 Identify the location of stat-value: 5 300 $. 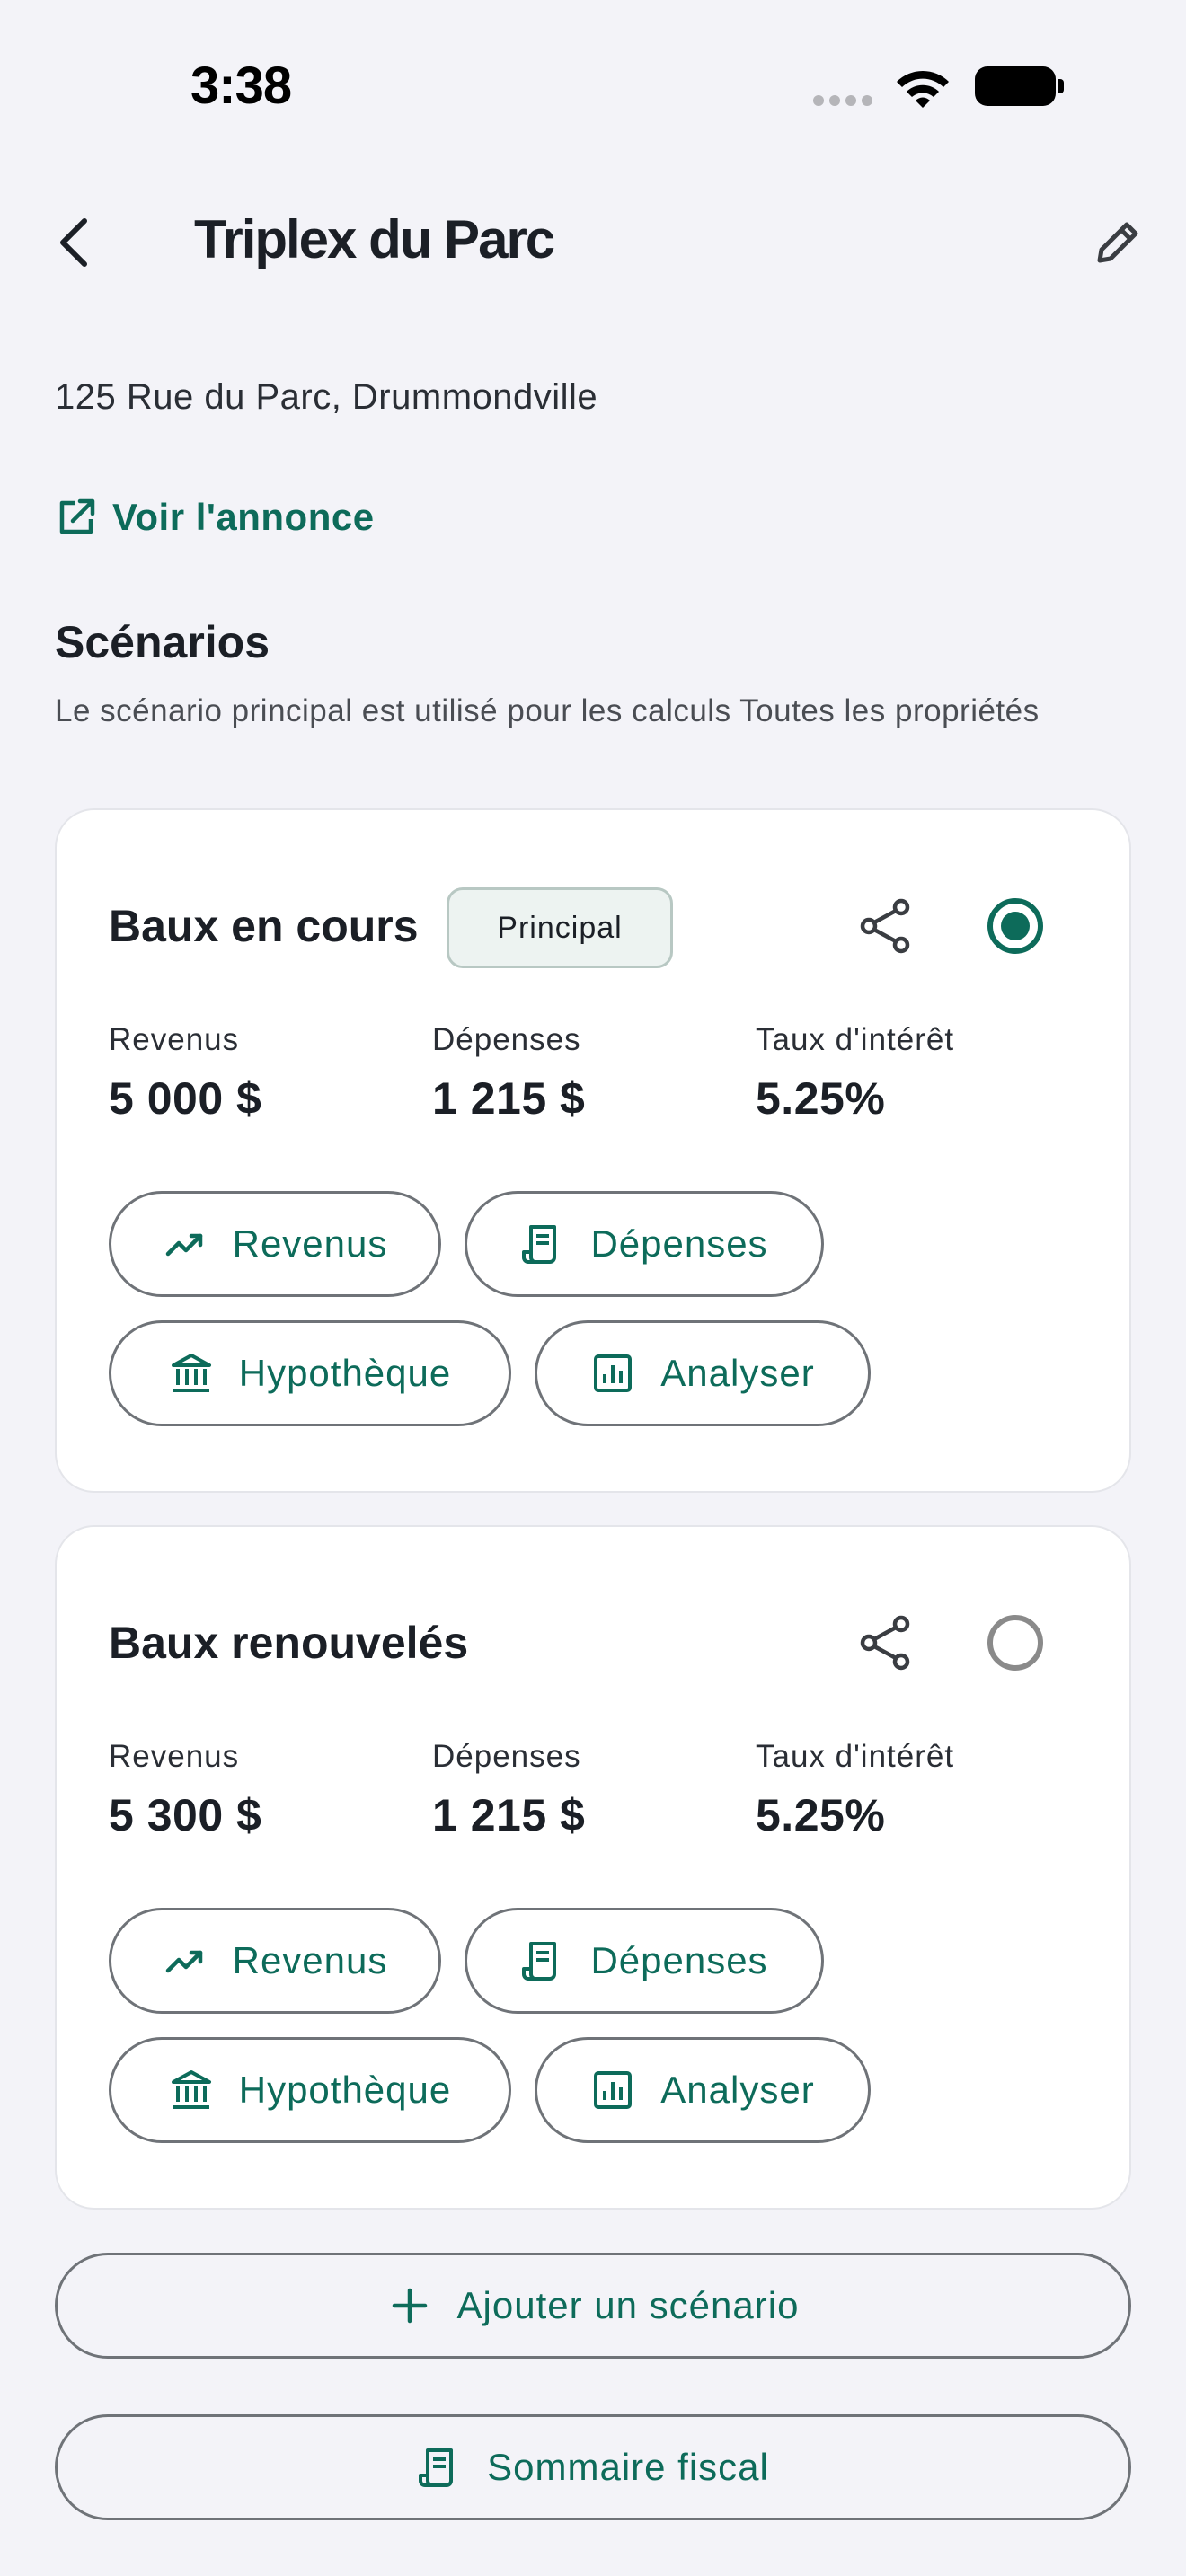
(185, 1815).